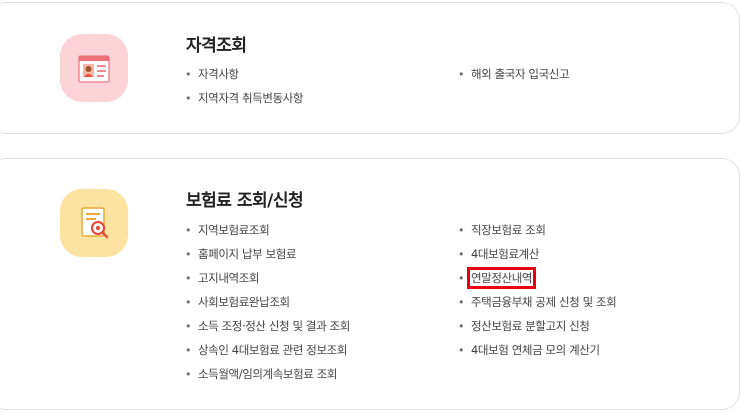 The image size is (740, 413). Describe the element at coordinates (267, 278) in the screenshot. I see `menu-link: • 고지내역조회` at that location.